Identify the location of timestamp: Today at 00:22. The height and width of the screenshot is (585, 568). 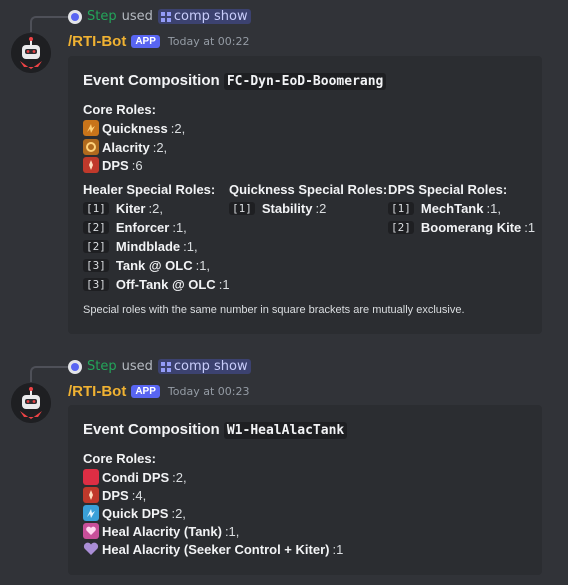
(209, 41).